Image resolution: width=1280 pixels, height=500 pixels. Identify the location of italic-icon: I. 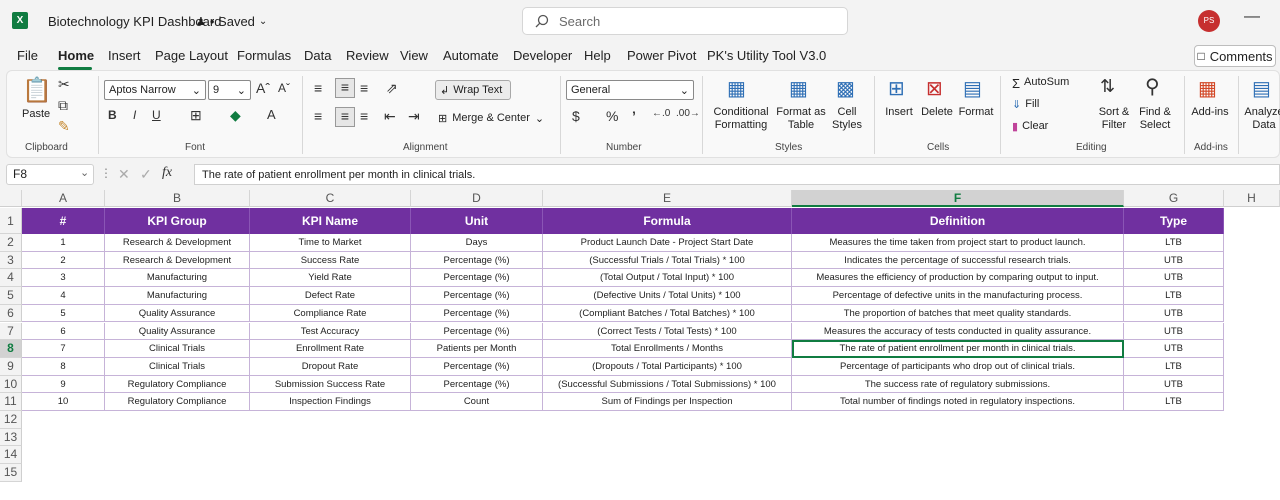
(134, 115).